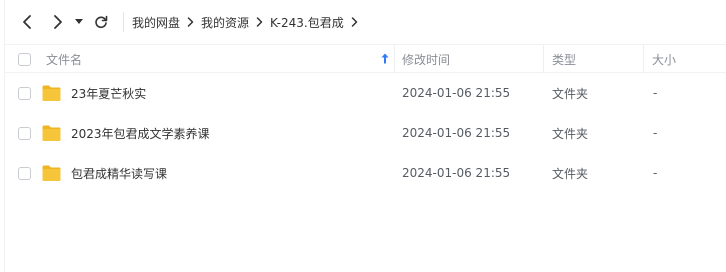  I want to click on file-name: 23年夏芒秋实, so click(108, 93).